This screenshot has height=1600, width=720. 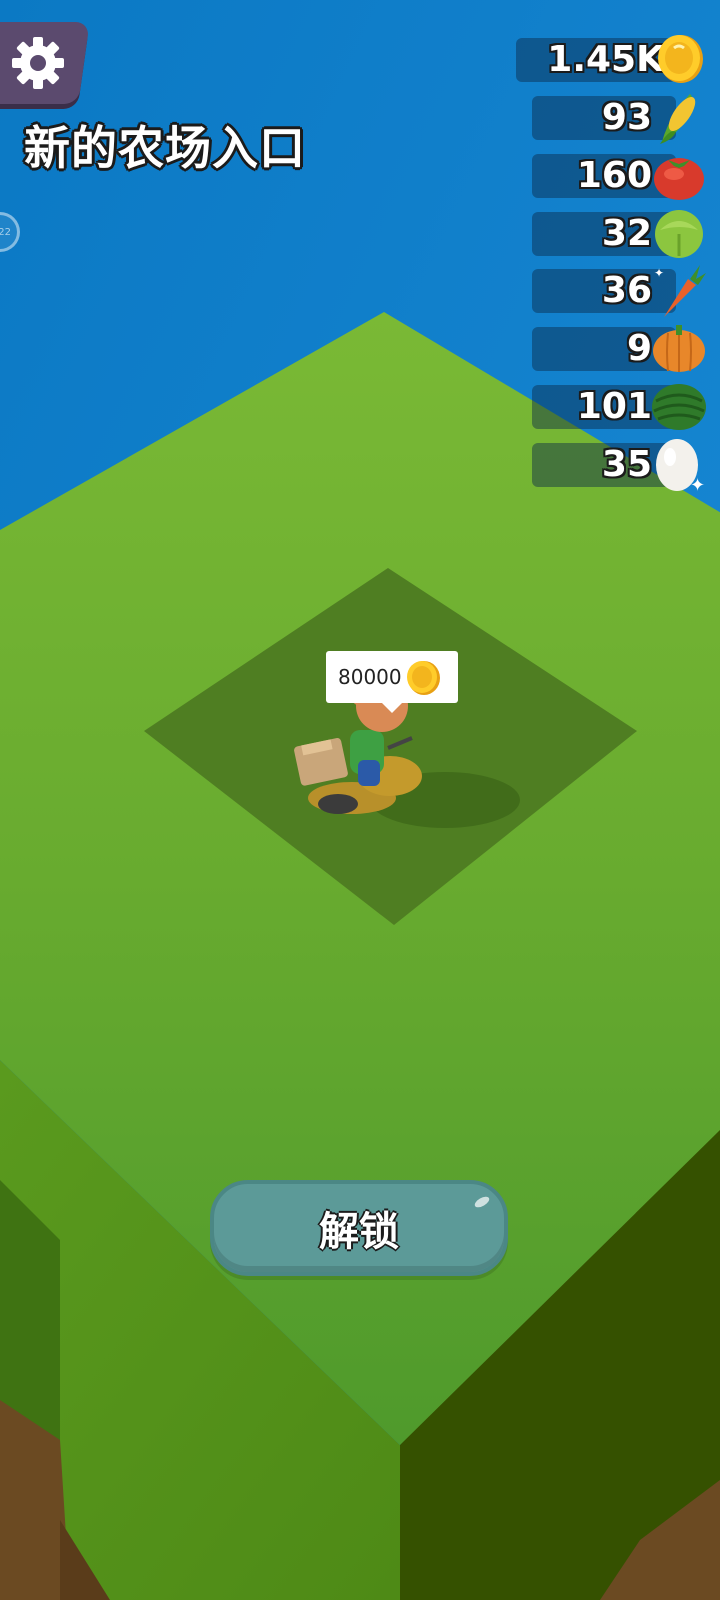 I want to click on watermelon-icon, so click(x=679, y=407).